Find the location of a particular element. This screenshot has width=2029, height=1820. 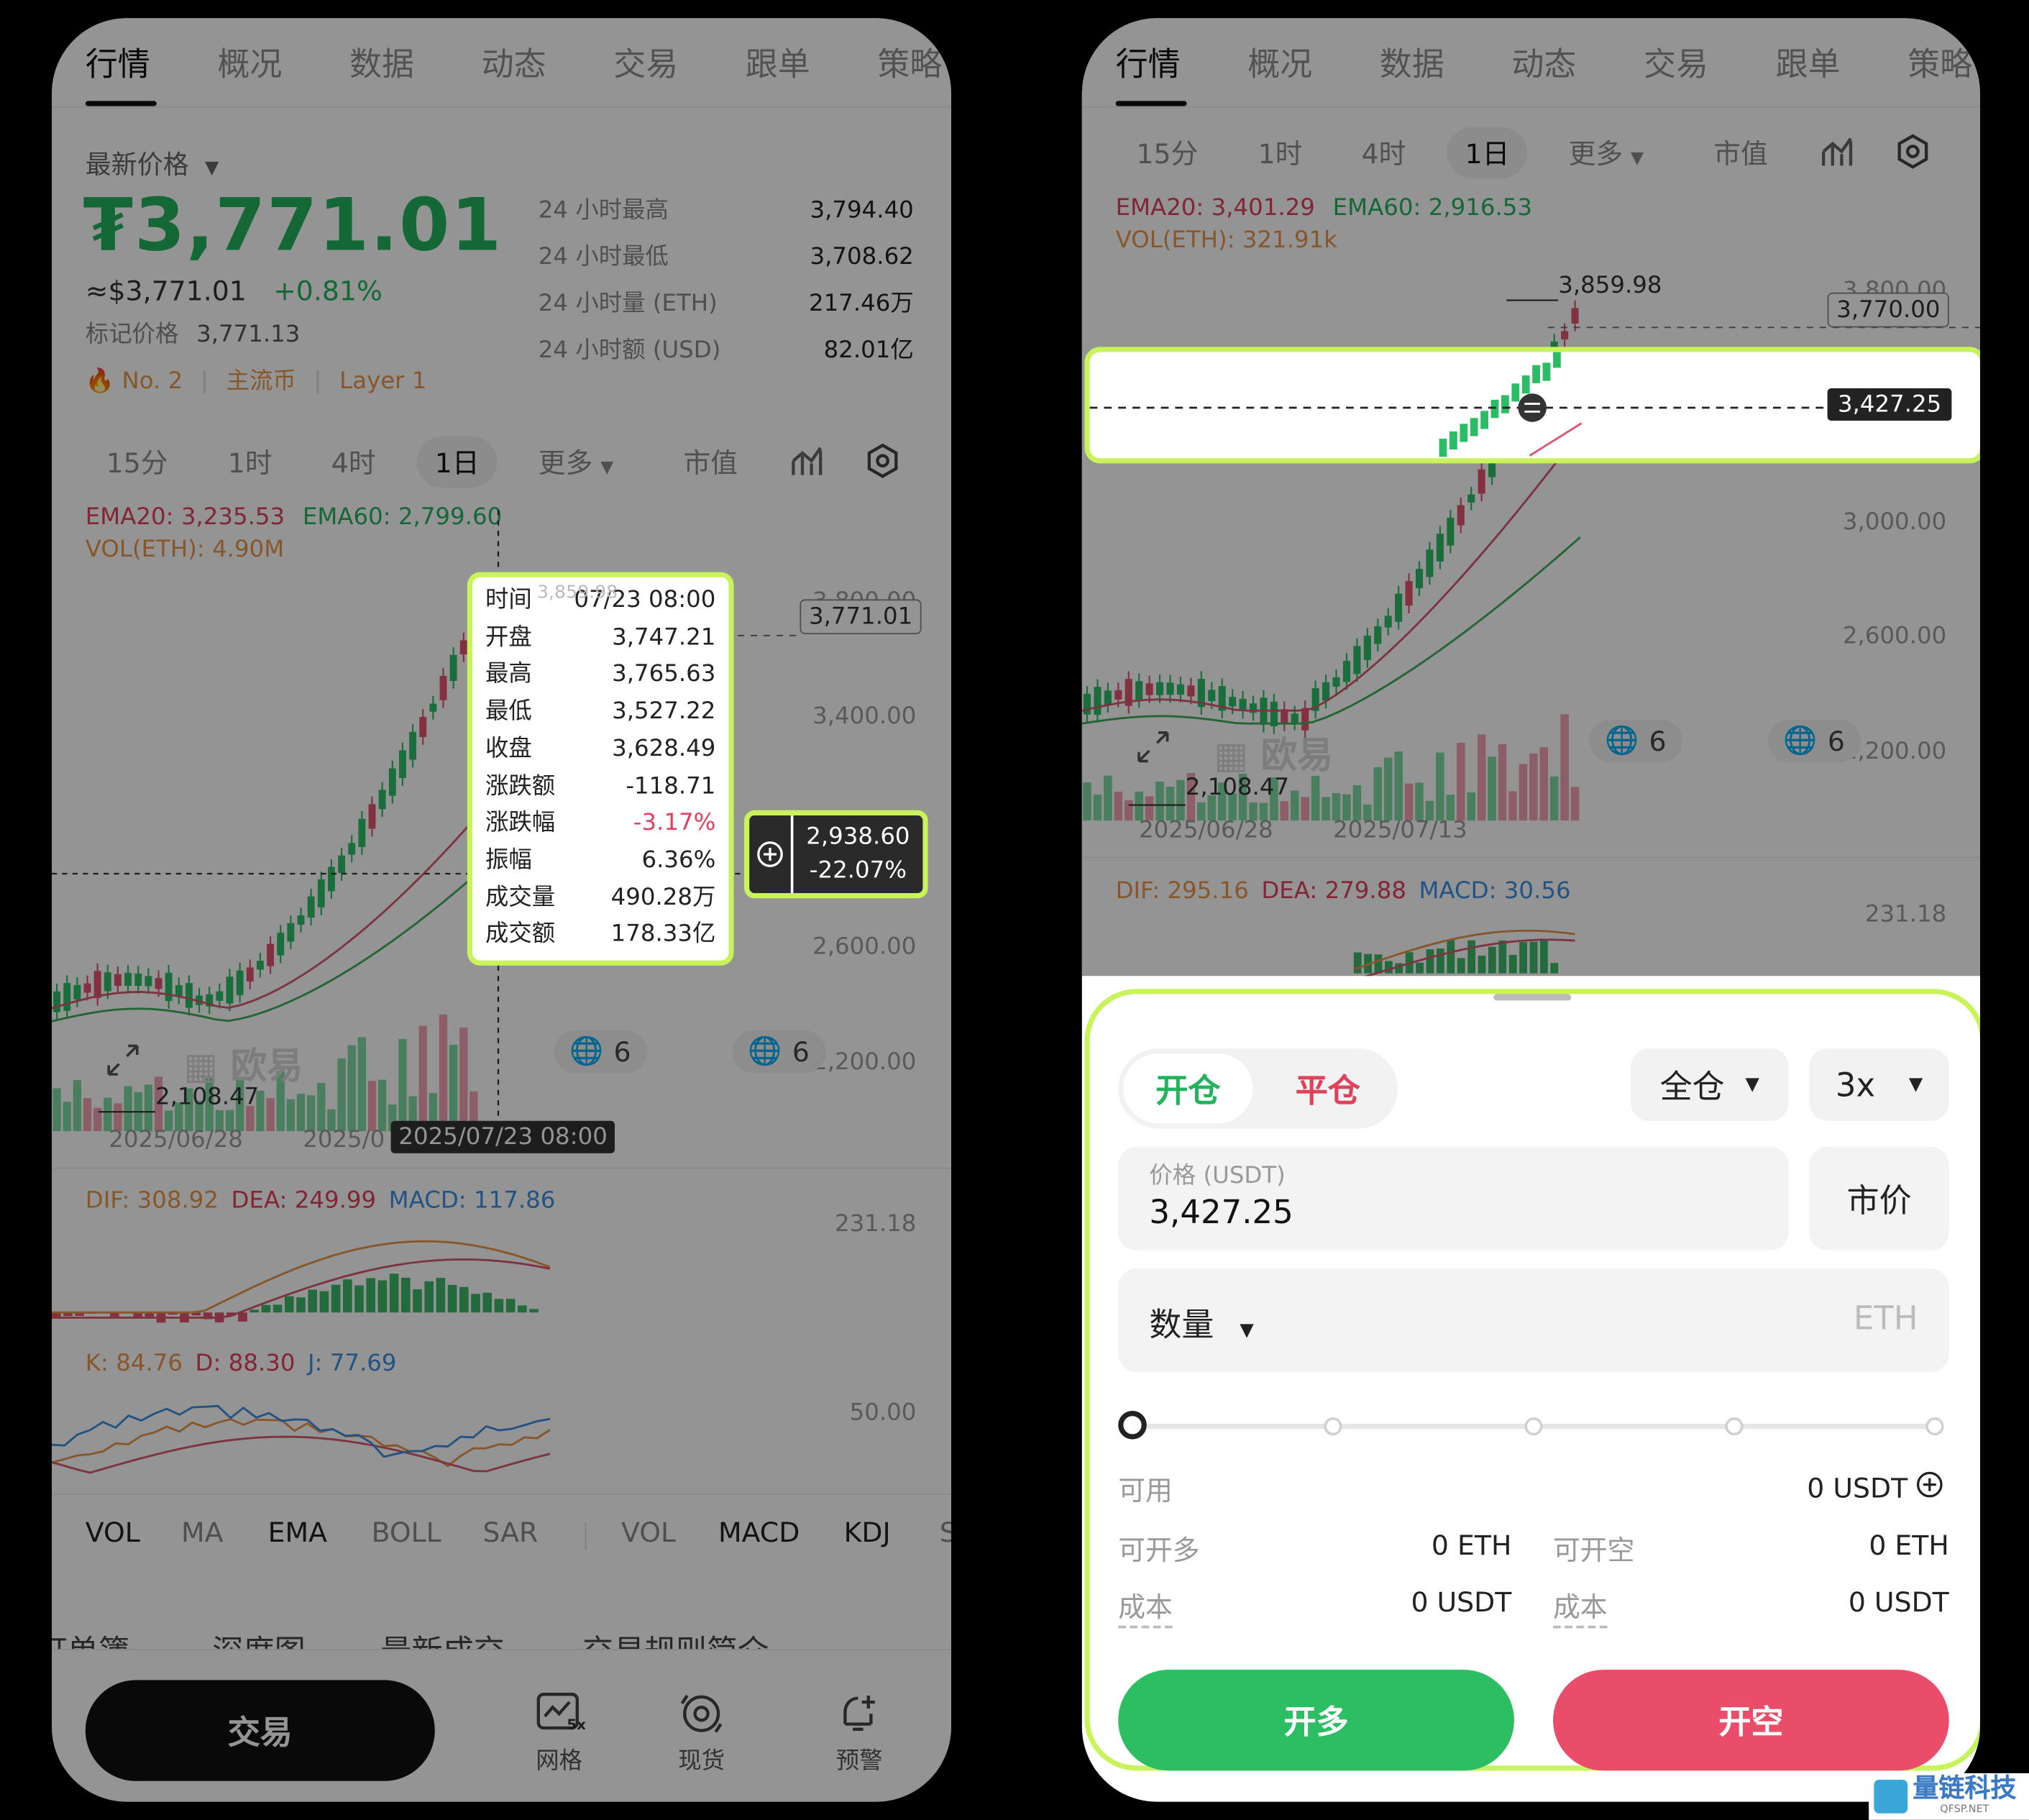

category-tag: 主流币 is located at coordinates (261, 381).